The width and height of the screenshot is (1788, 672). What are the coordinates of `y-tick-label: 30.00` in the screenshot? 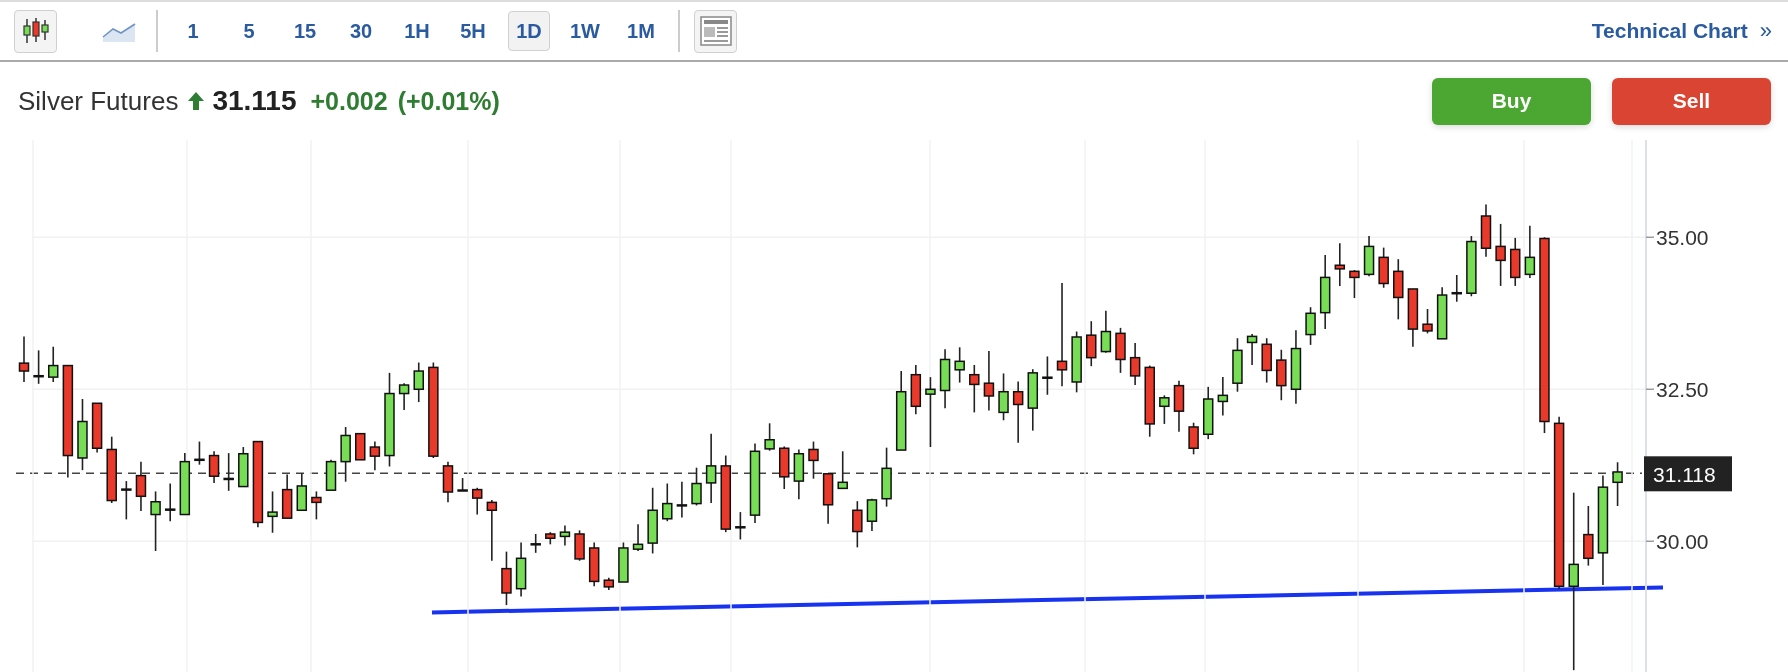 It's located at (1682, 542).